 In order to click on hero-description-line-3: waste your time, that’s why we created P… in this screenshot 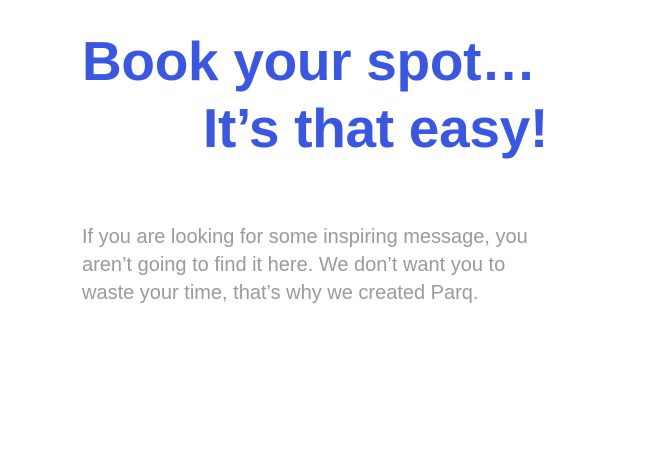, I will do `click(280, 293)`.